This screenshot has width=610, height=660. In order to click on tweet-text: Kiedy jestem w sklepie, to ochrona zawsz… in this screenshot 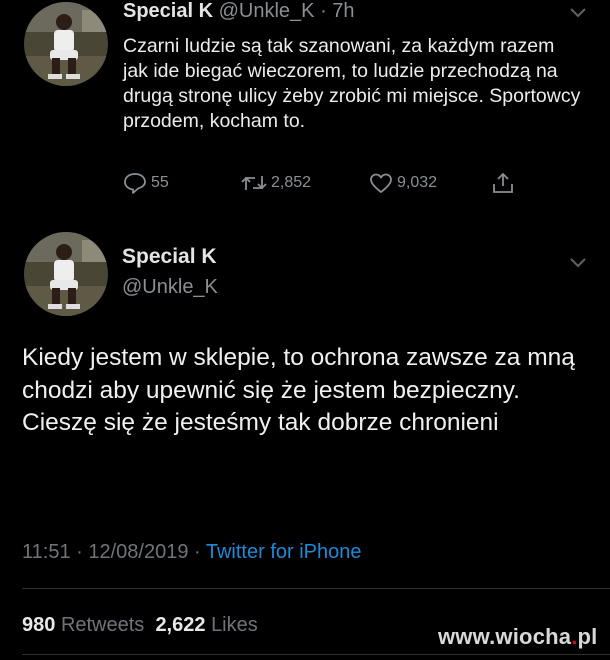, I will do `click(298, 390)`.